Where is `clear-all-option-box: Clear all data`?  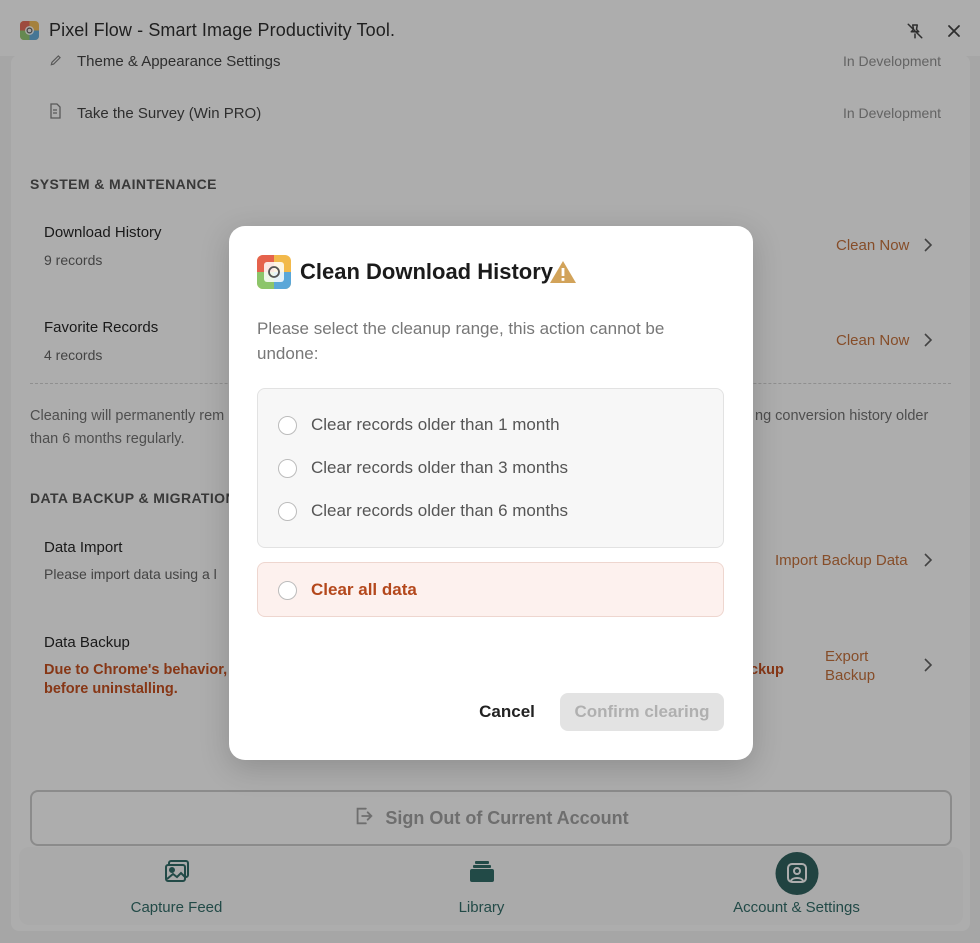 clear-all-option-box: Clear all data is located at coordinates (490, 589).